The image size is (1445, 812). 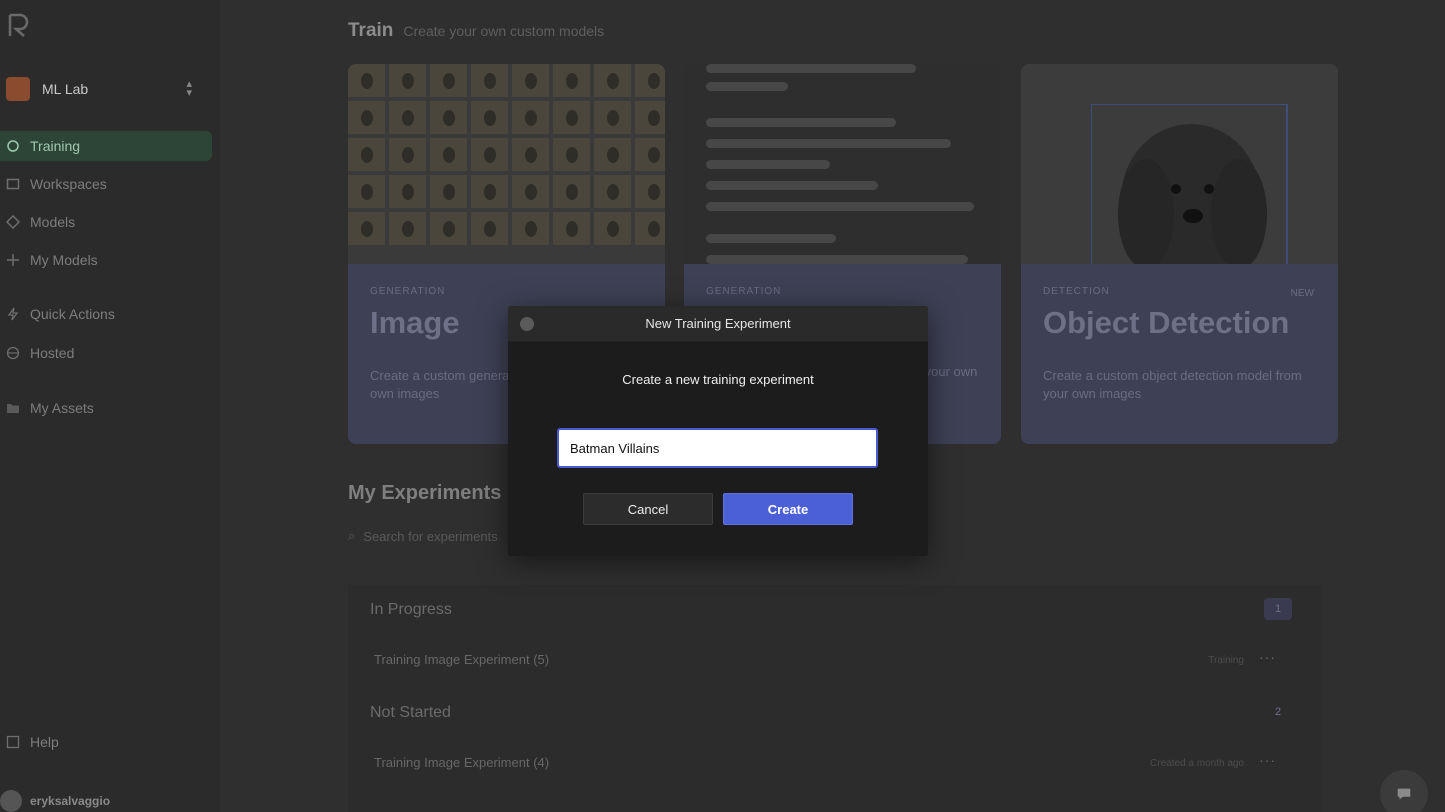 I want to click on sidebar-item-label: My Models, so click(x=64, y=260).